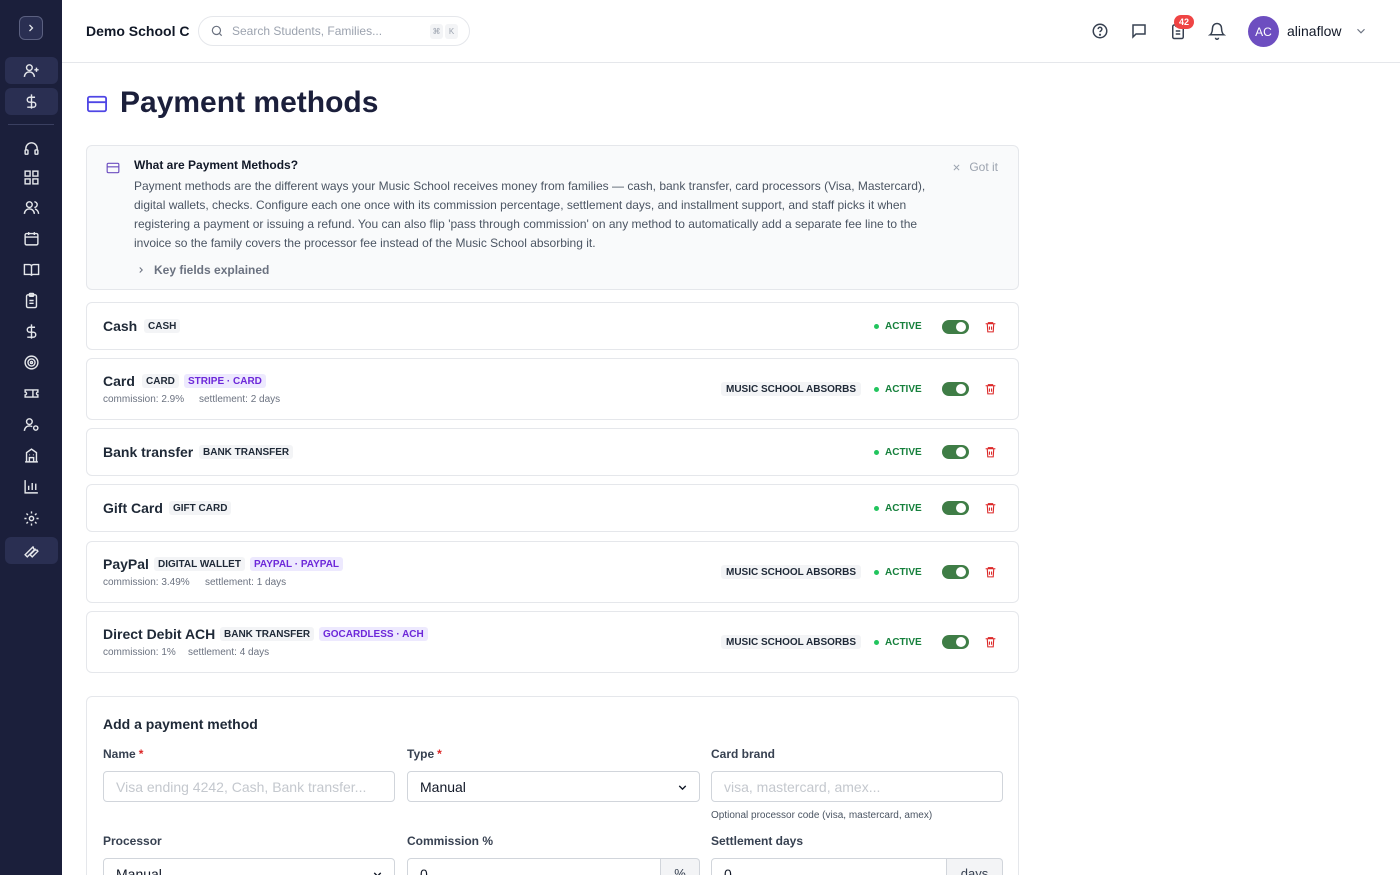 Image resolution: width=1400 pixels, height=875 pixels. I want to click on sidebar-item-calendar, so click(31, 238).